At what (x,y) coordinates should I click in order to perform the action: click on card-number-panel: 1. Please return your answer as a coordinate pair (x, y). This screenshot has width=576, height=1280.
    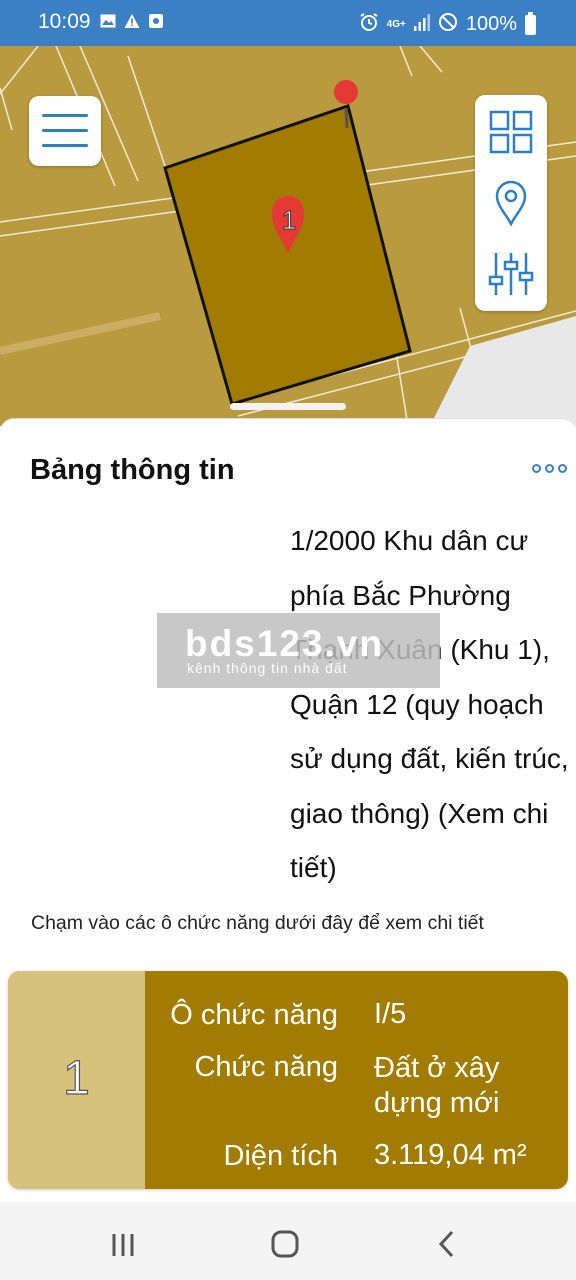
    Looking at the image, I should click on (76, 1080).